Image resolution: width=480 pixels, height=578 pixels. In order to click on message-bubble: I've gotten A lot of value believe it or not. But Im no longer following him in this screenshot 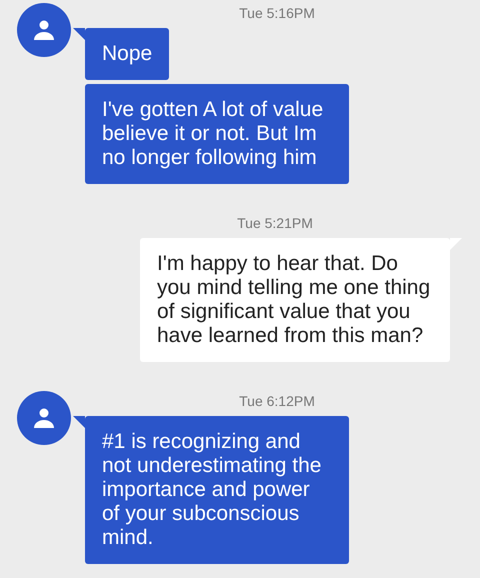, I will do `click(217, 134)`.